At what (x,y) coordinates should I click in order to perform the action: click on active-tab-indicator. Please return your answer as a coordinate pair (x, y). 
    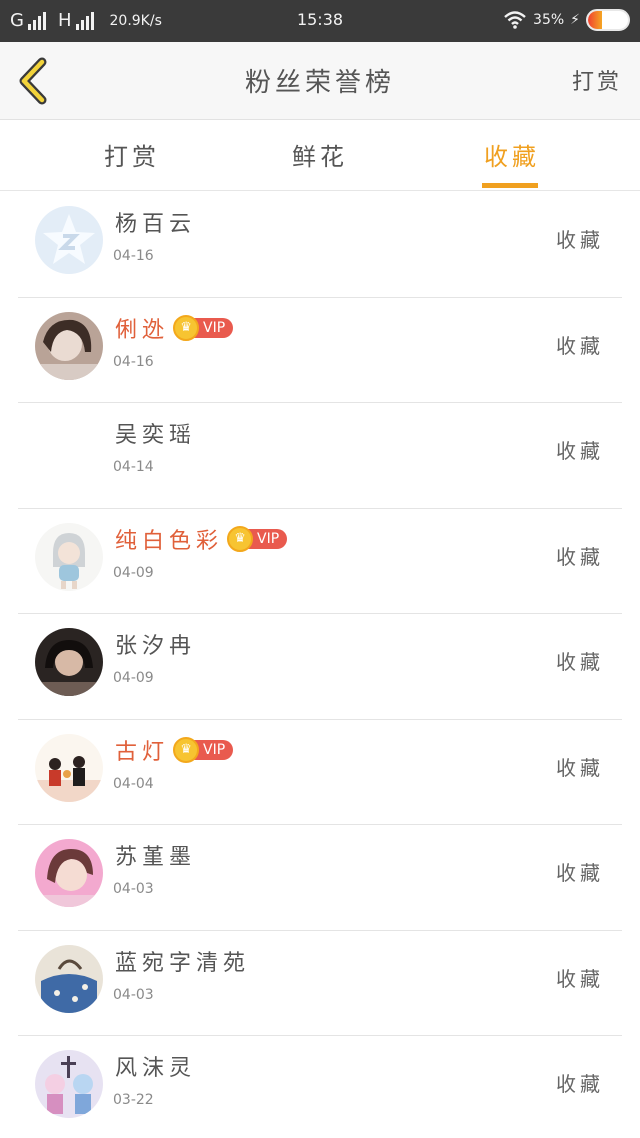
    Looking at the image, I should click on (510, 185).